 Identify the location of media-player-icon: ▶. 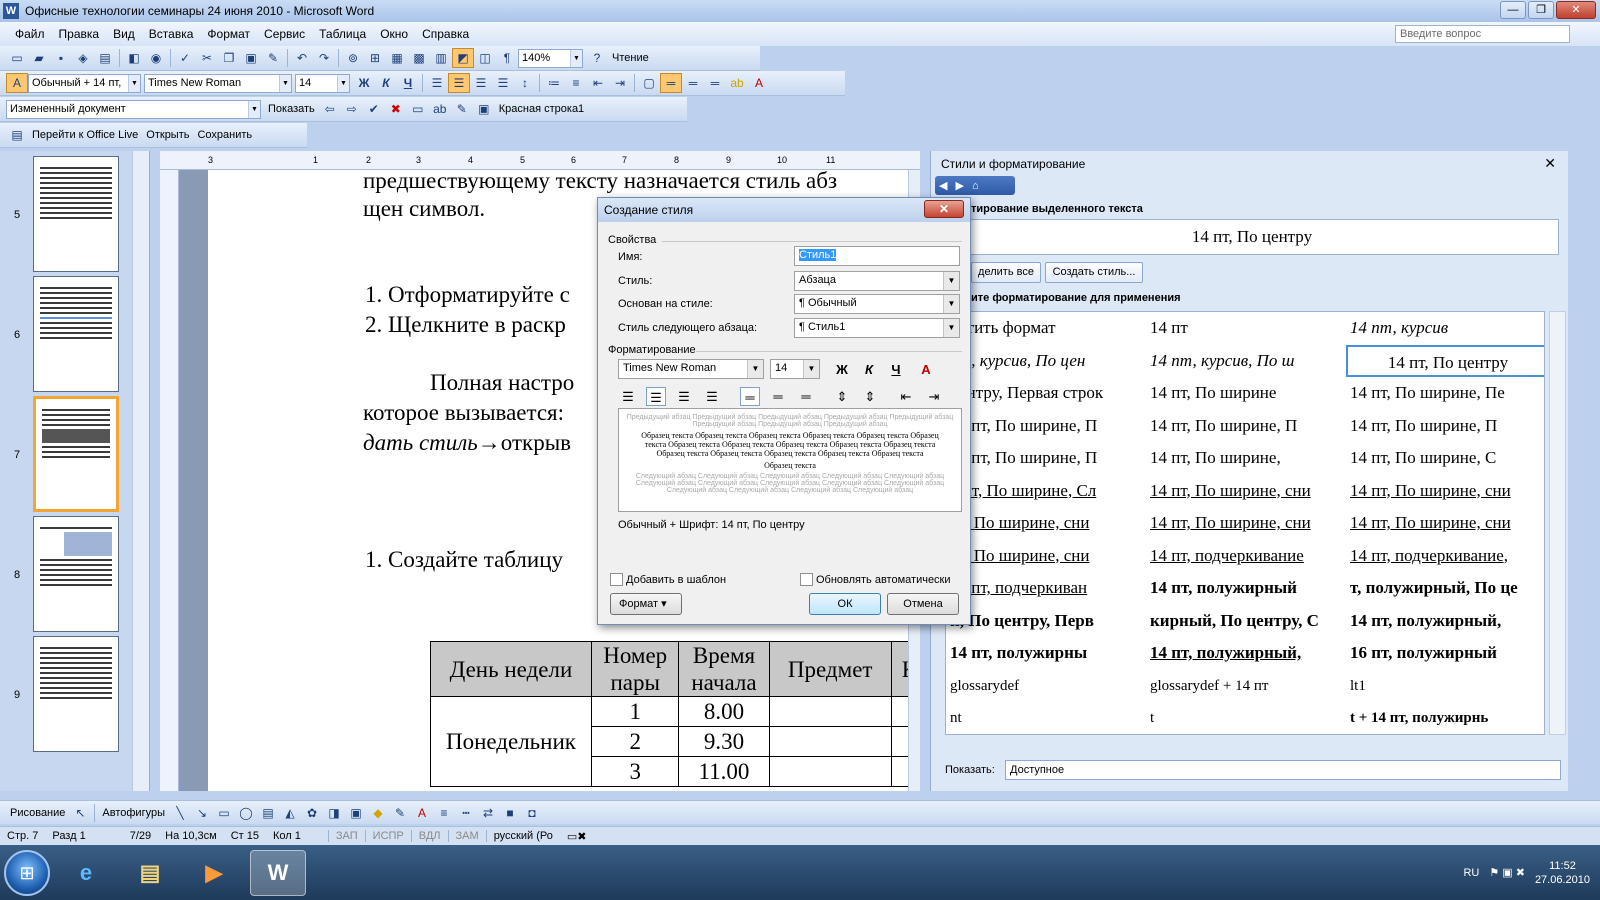
(214, 873).